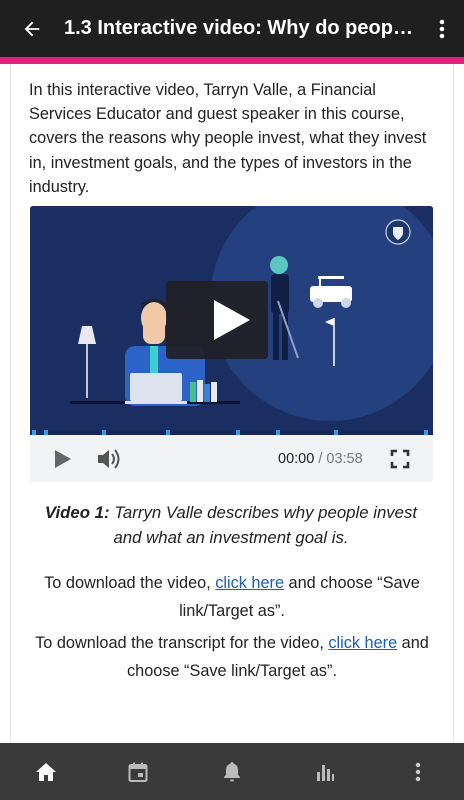  I want to click on volume-button, so click(109, 461).